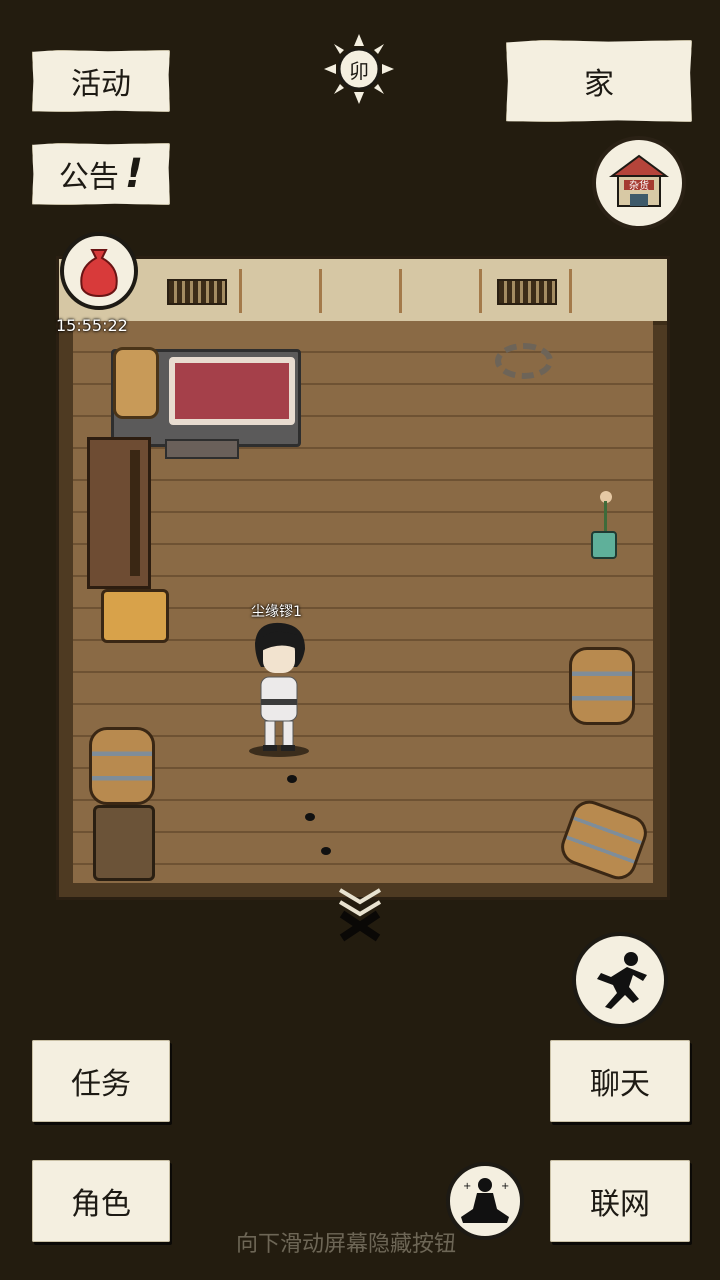  Describe the element at coordinates (135, 616) in the screenshot. I see `treasure-chest` at that location.